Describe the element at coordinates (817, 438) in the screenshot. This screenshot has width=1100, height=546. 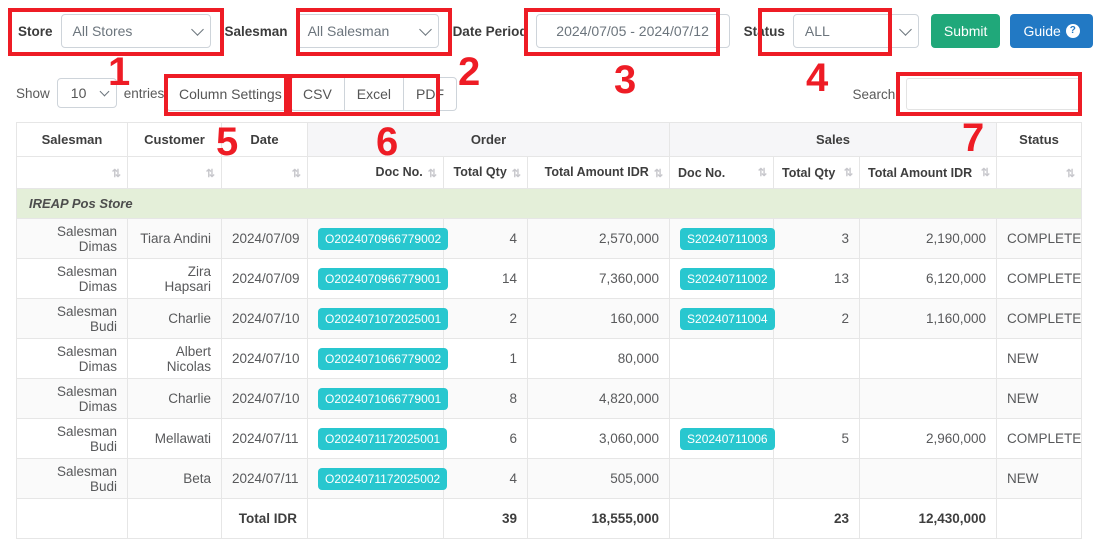
I see `cell-sales-qty: 5` at that location.